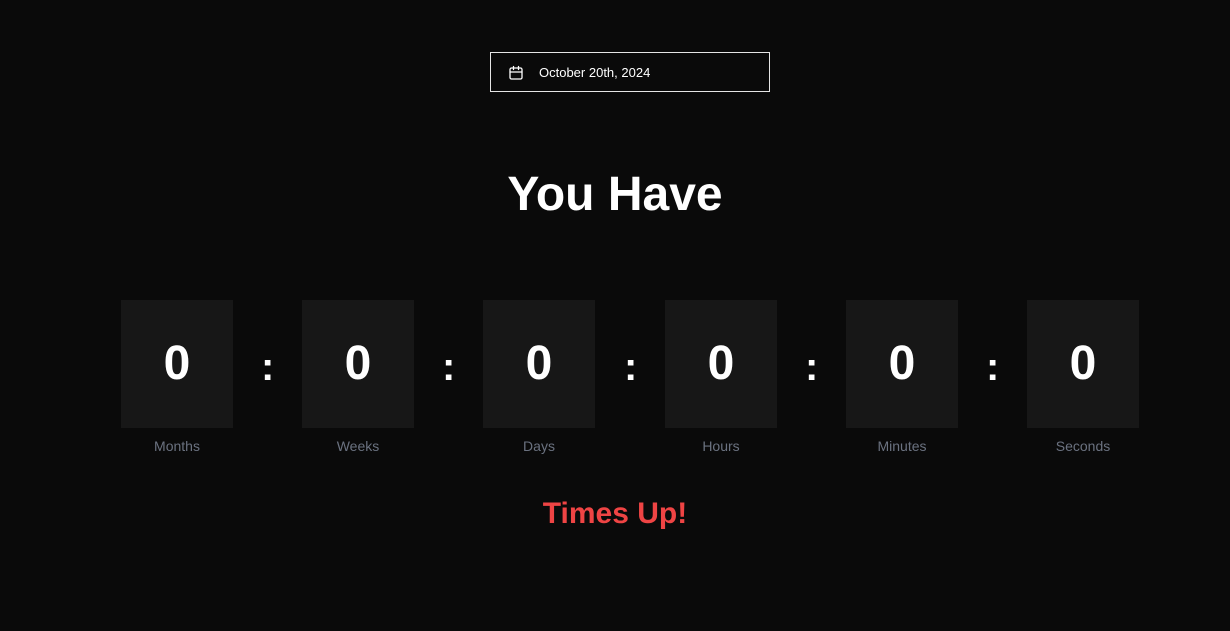 The image size is (1230, 631). Describe the element at coordinates (615, 513) in the screenshot. I see `times-up-message: Times Up!` at that location.